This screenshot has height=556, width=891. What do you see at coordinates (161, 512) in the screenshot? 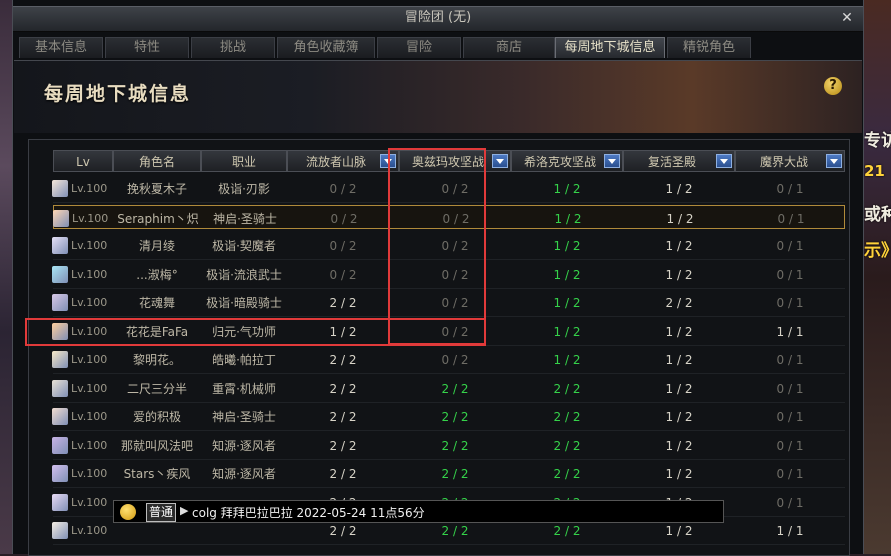
I see `chat-channel: 普通` at bounding box center [161, 512].